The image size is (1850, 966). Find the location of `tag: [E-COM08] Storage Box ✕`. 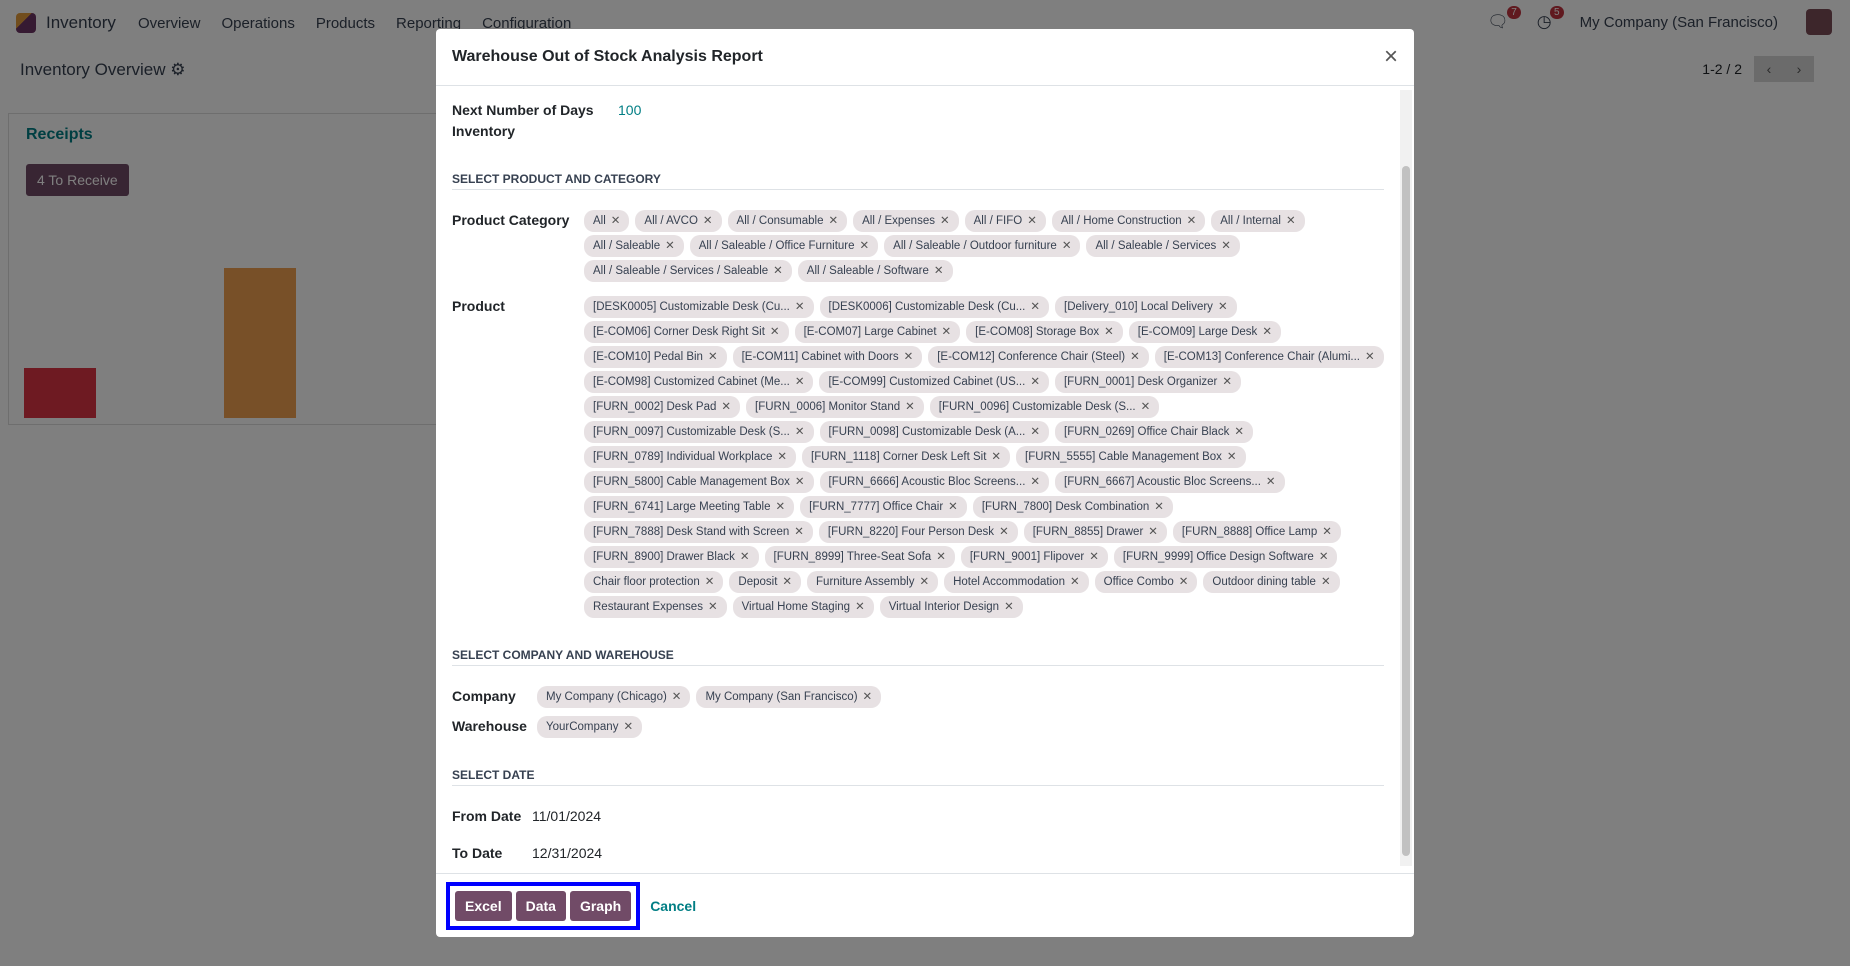

tag: [E-COM08] Storage Box ✕ is located at coordinates (1044, 332).